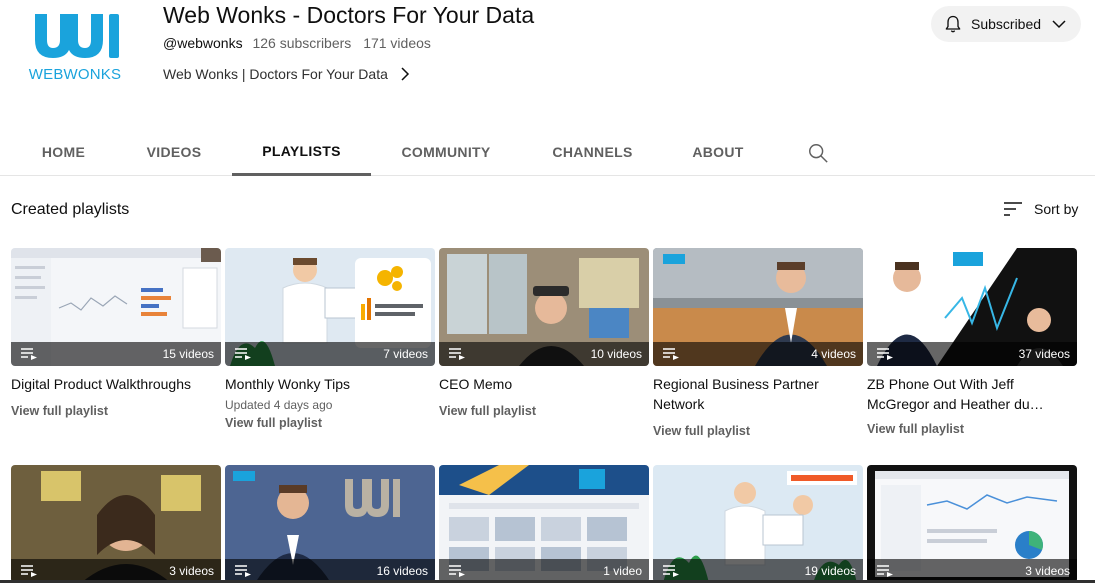 The width and height of the screenshot is (1095, 583). I want to click on playlist-card: 1 video, so click(544, 524).